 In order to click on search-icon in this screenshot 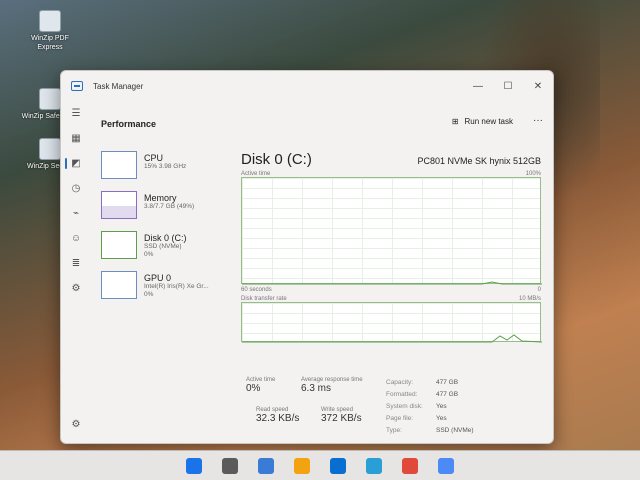, I will do `click(230, 465)`.